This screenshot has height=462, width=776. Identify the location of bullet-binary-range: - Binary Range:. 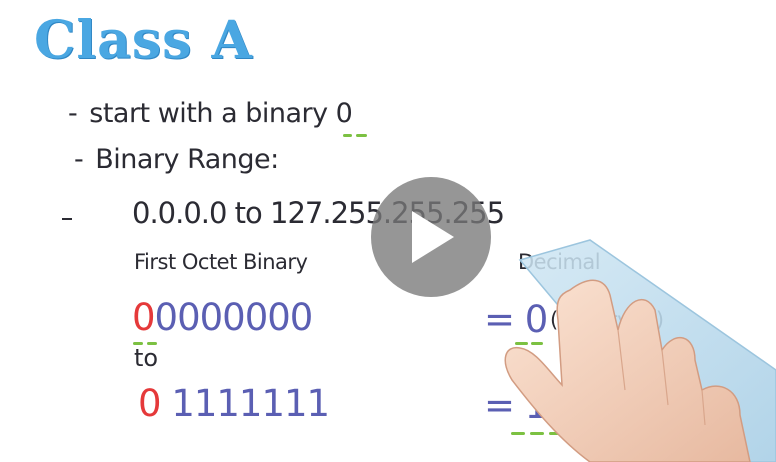
(176, 159).